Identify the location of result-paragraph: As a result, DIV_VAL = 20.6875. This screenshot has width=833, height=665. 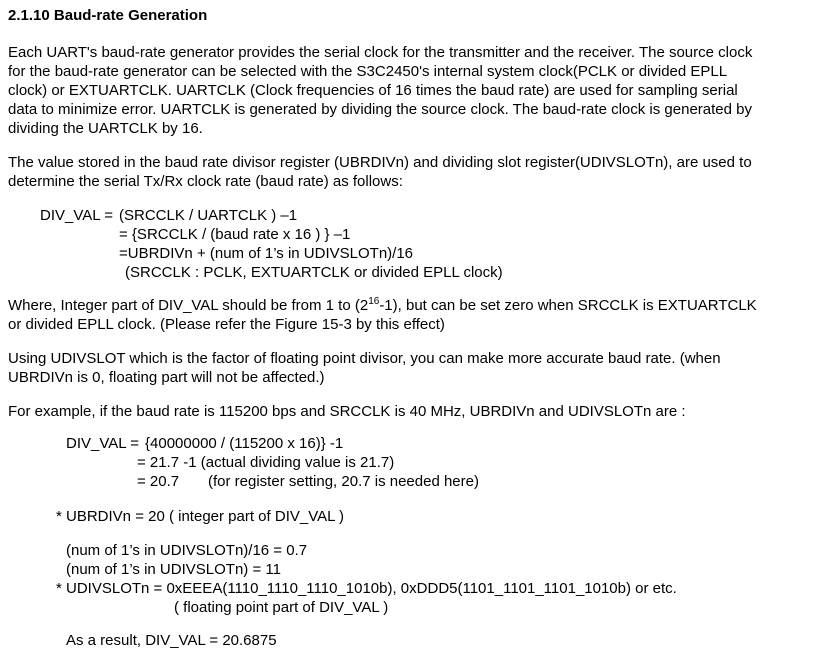
(419, 640).